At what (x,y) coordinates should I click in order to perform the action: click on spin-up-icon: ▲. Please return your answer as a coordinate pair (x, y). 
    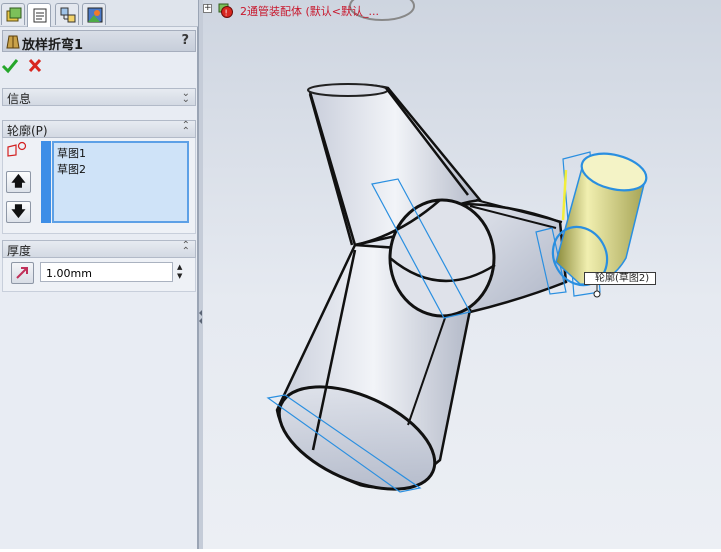
    Looking at the image, I should click on (179, 267).